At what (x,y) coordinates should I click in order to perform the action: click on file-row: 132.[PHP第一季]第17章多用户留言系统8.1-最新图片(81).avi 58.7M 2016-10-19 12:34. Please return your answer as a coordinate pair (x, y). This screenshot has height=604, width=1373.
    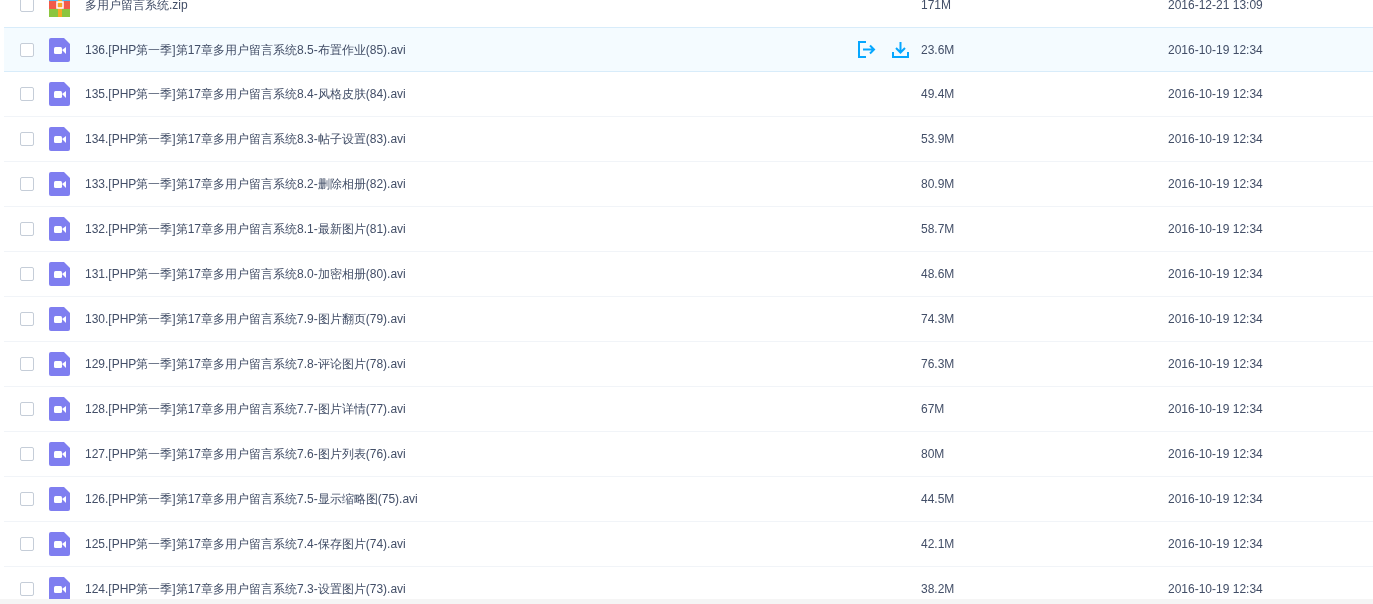
    Looking at the image, I should click on (688, 229).